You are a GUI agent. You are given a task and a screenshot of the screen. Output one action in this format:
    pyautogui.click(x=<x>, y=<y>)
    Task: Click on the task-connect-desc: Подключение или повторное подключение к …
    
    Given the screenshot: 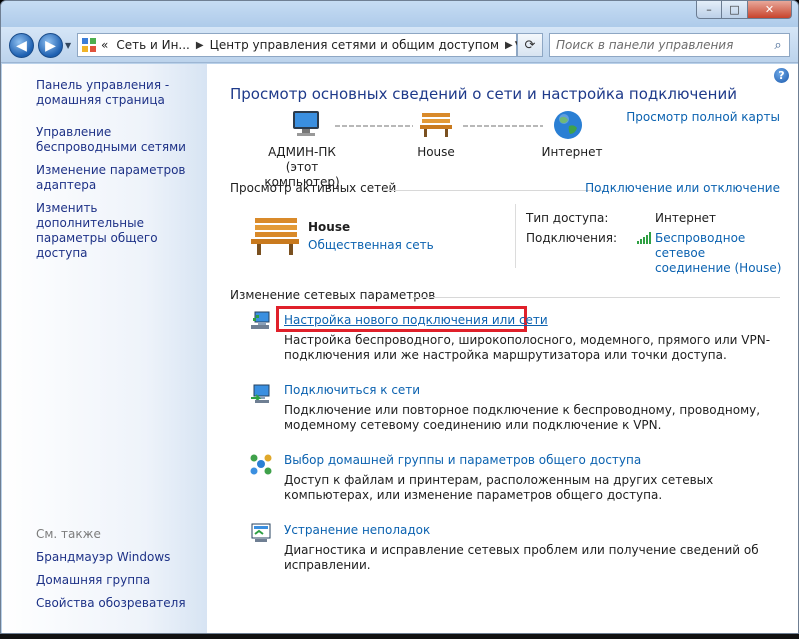 What is the action you would take?
    pyautogui.click(x=522, y=417)
    